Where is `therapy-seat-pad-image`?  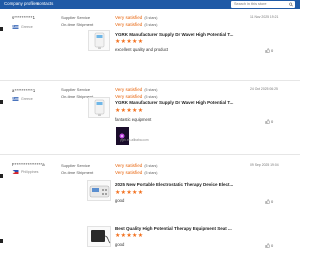
therapy-seat-pad-image is located at coordinates (101, 237).